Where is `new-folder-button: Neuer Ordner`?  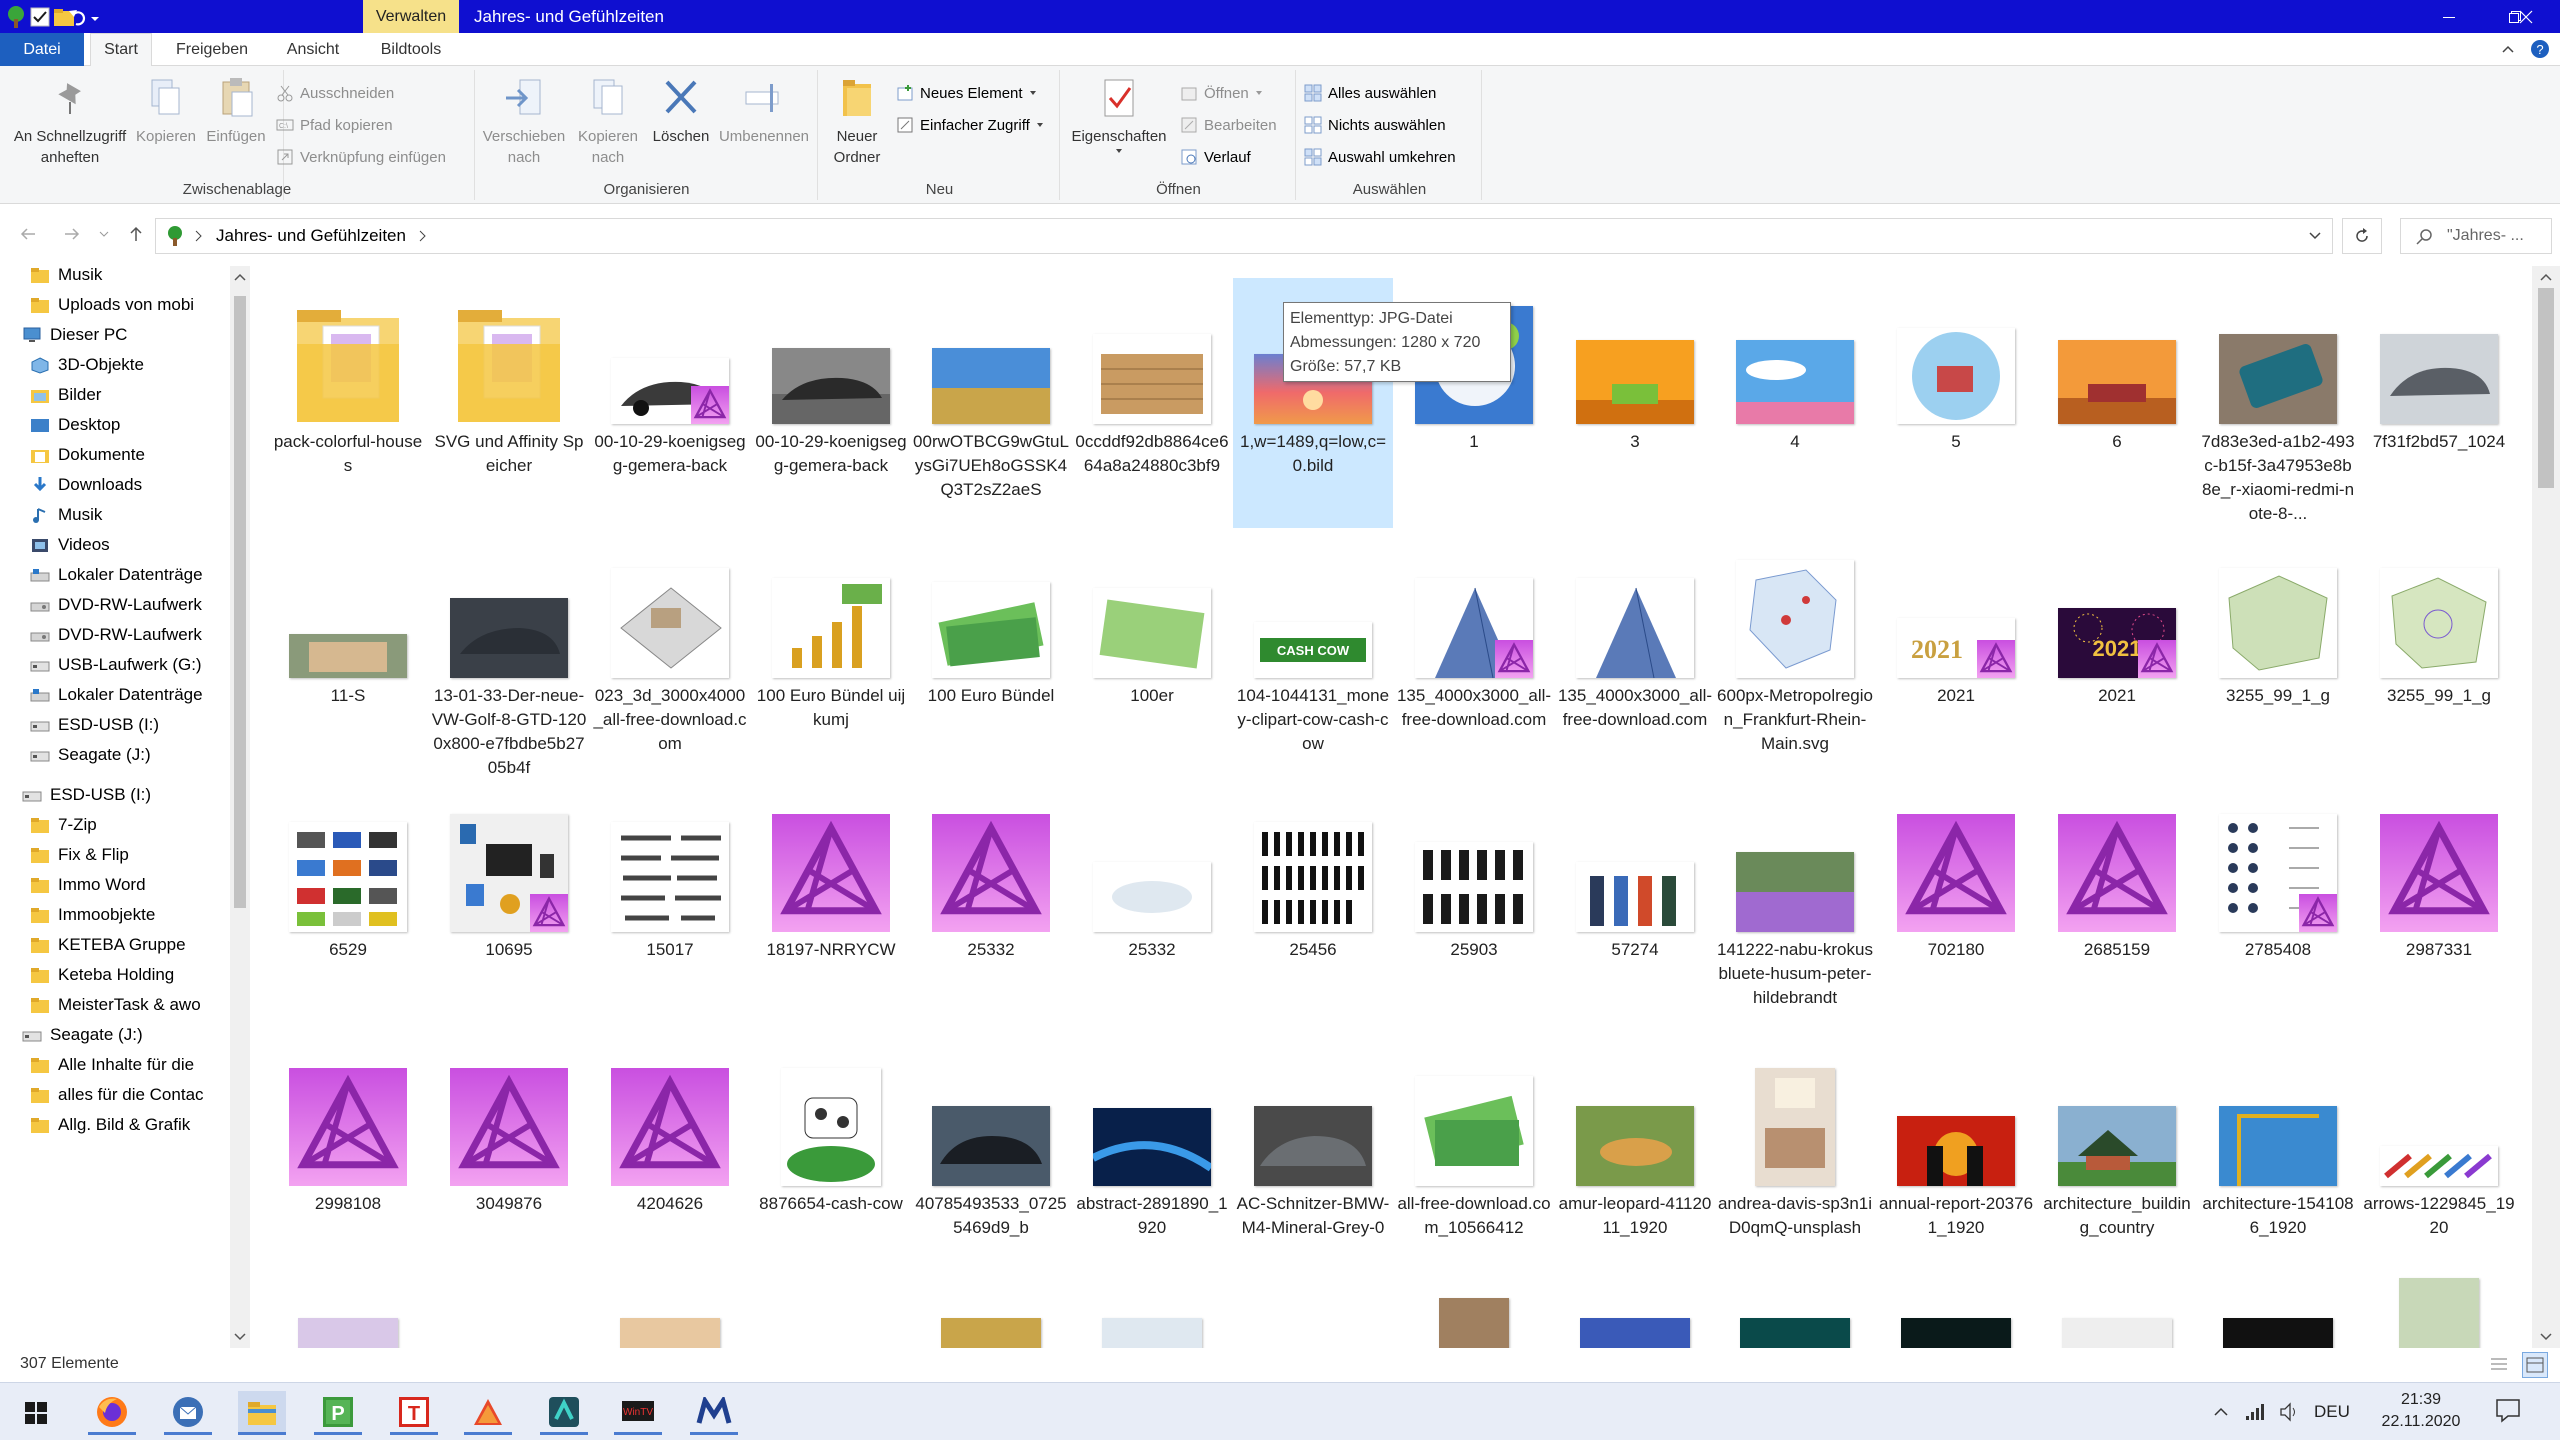
new-folder-button: Neuer Ordner is located at coordinates (857, 121).